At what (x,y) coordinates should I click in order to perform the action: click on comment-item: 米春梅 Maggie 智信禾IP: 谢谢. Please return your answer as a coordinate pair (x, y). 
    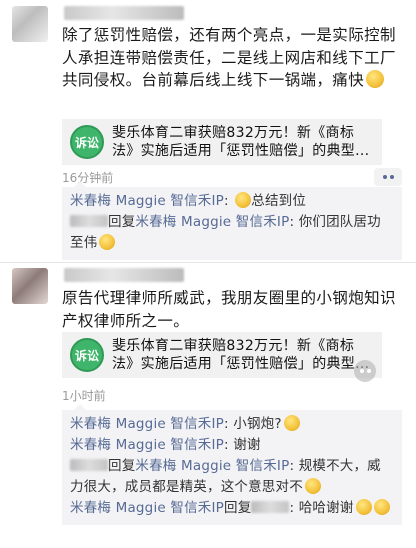
    Looking at the image, I should click on (232, 445).